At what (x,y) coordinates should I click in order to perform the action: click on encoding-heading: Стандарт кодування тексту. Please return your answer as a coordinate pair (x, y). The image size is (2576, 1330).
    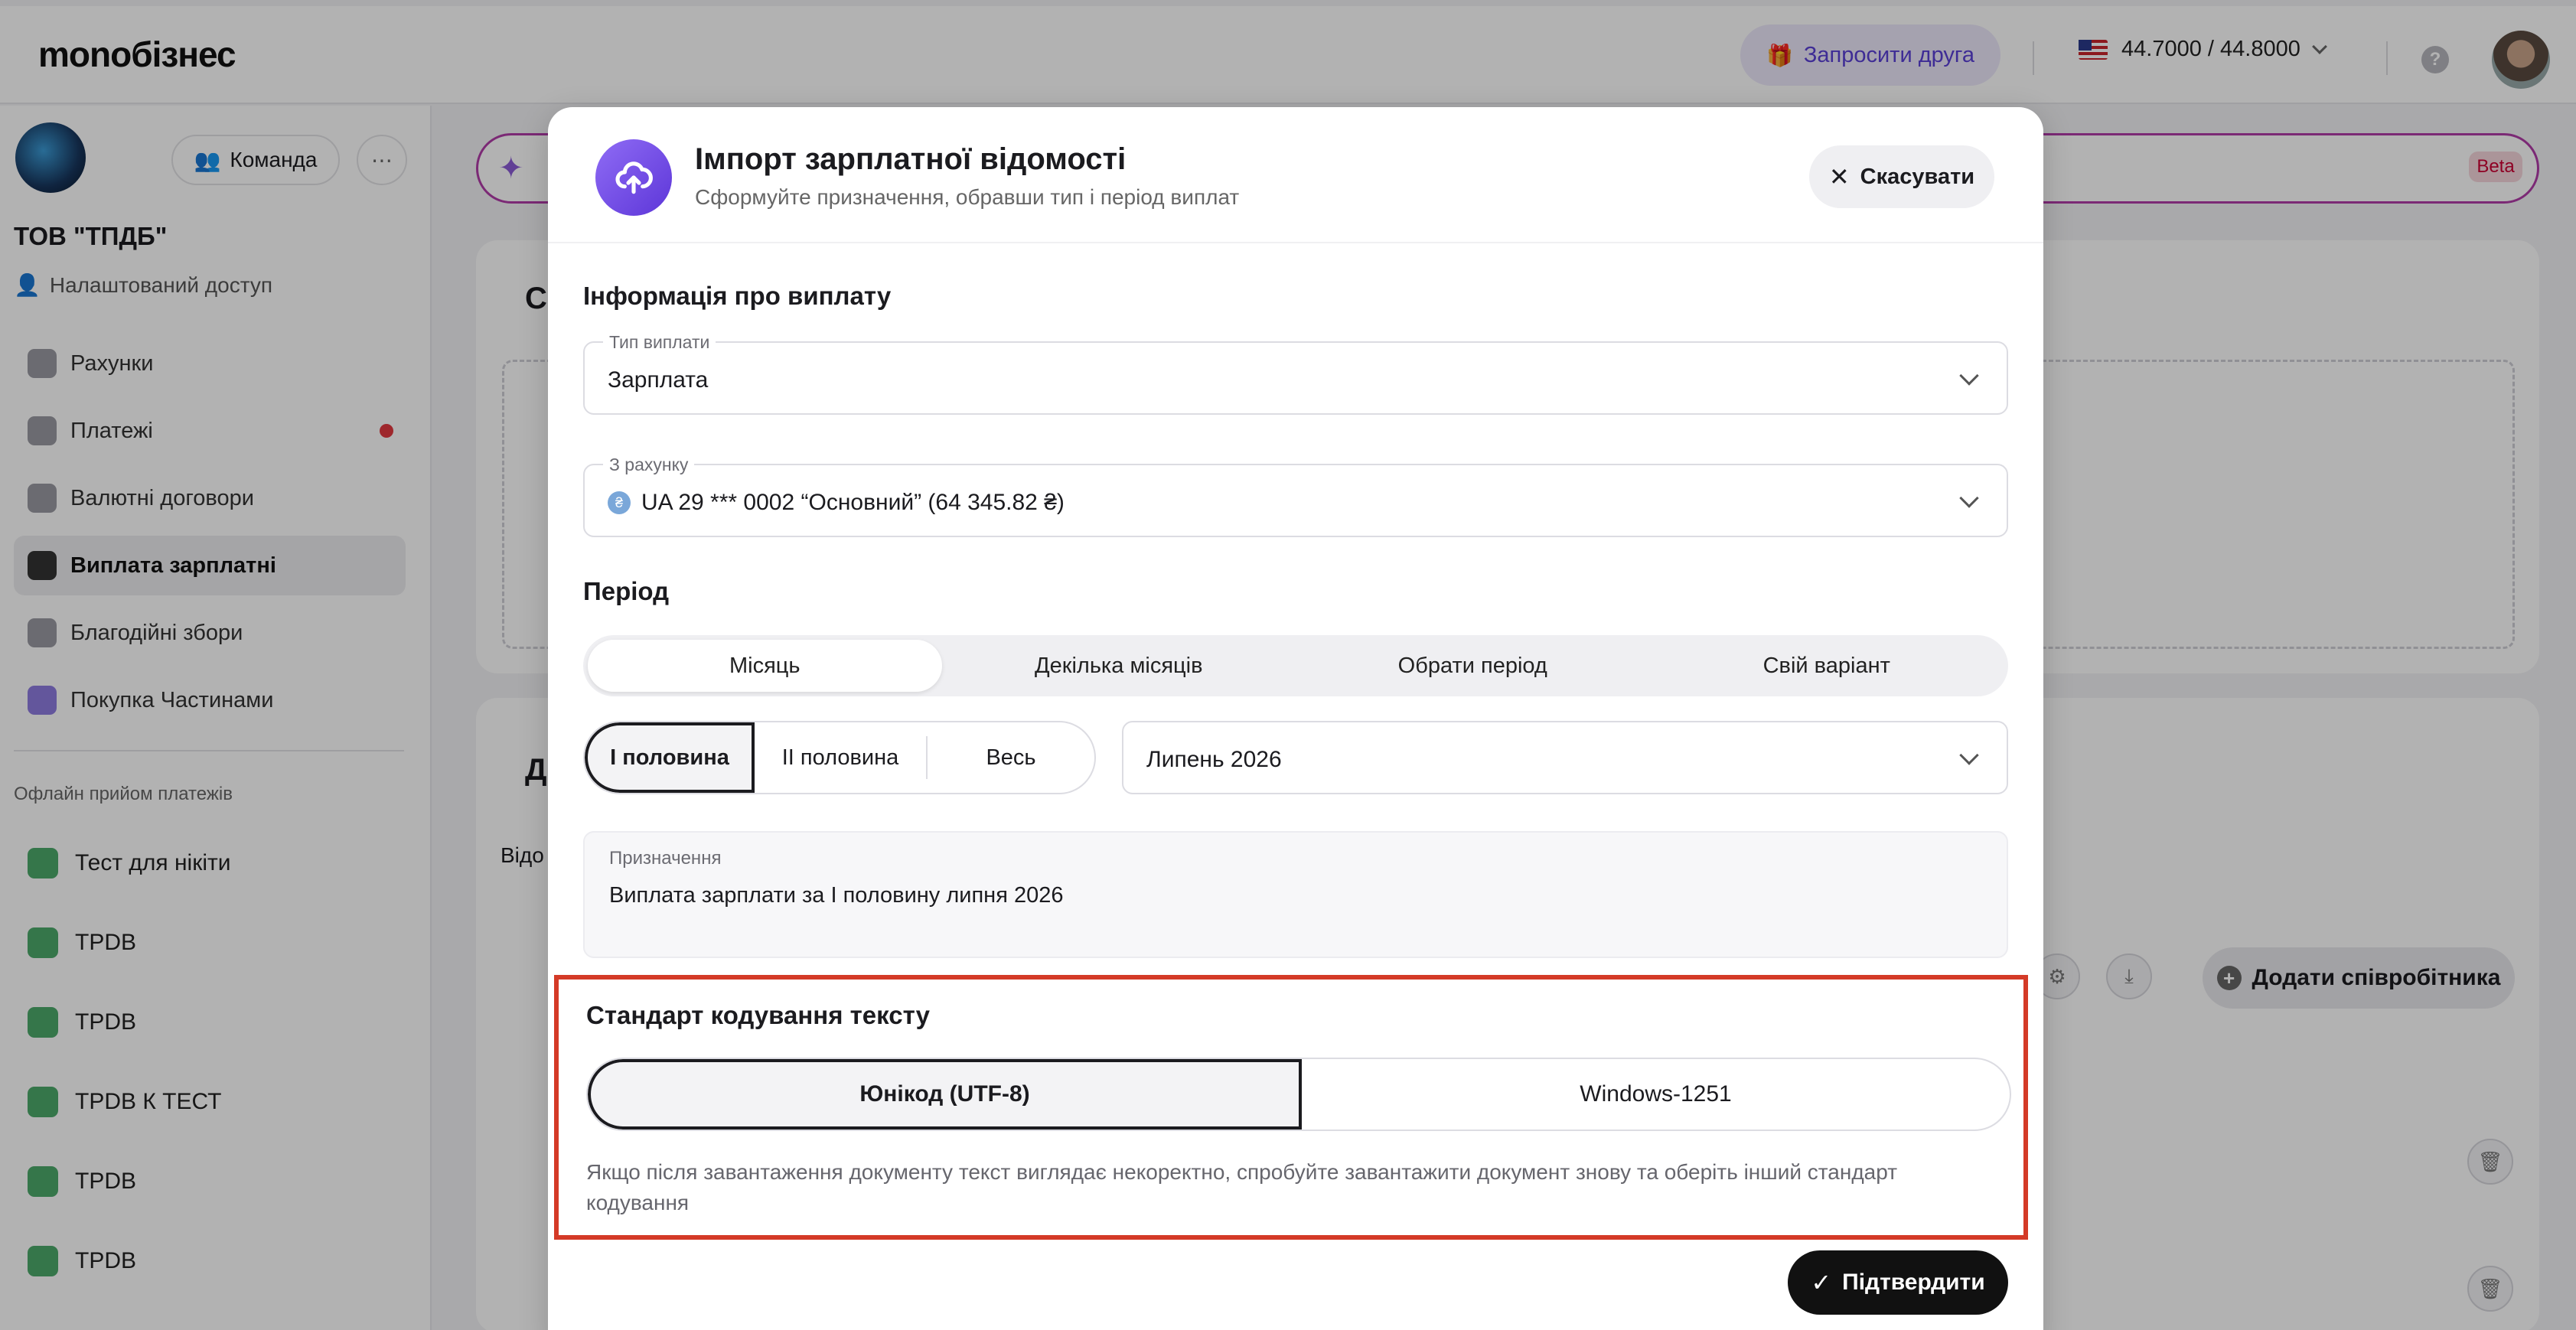
    Looking at the image, I should click on (758, 1015).